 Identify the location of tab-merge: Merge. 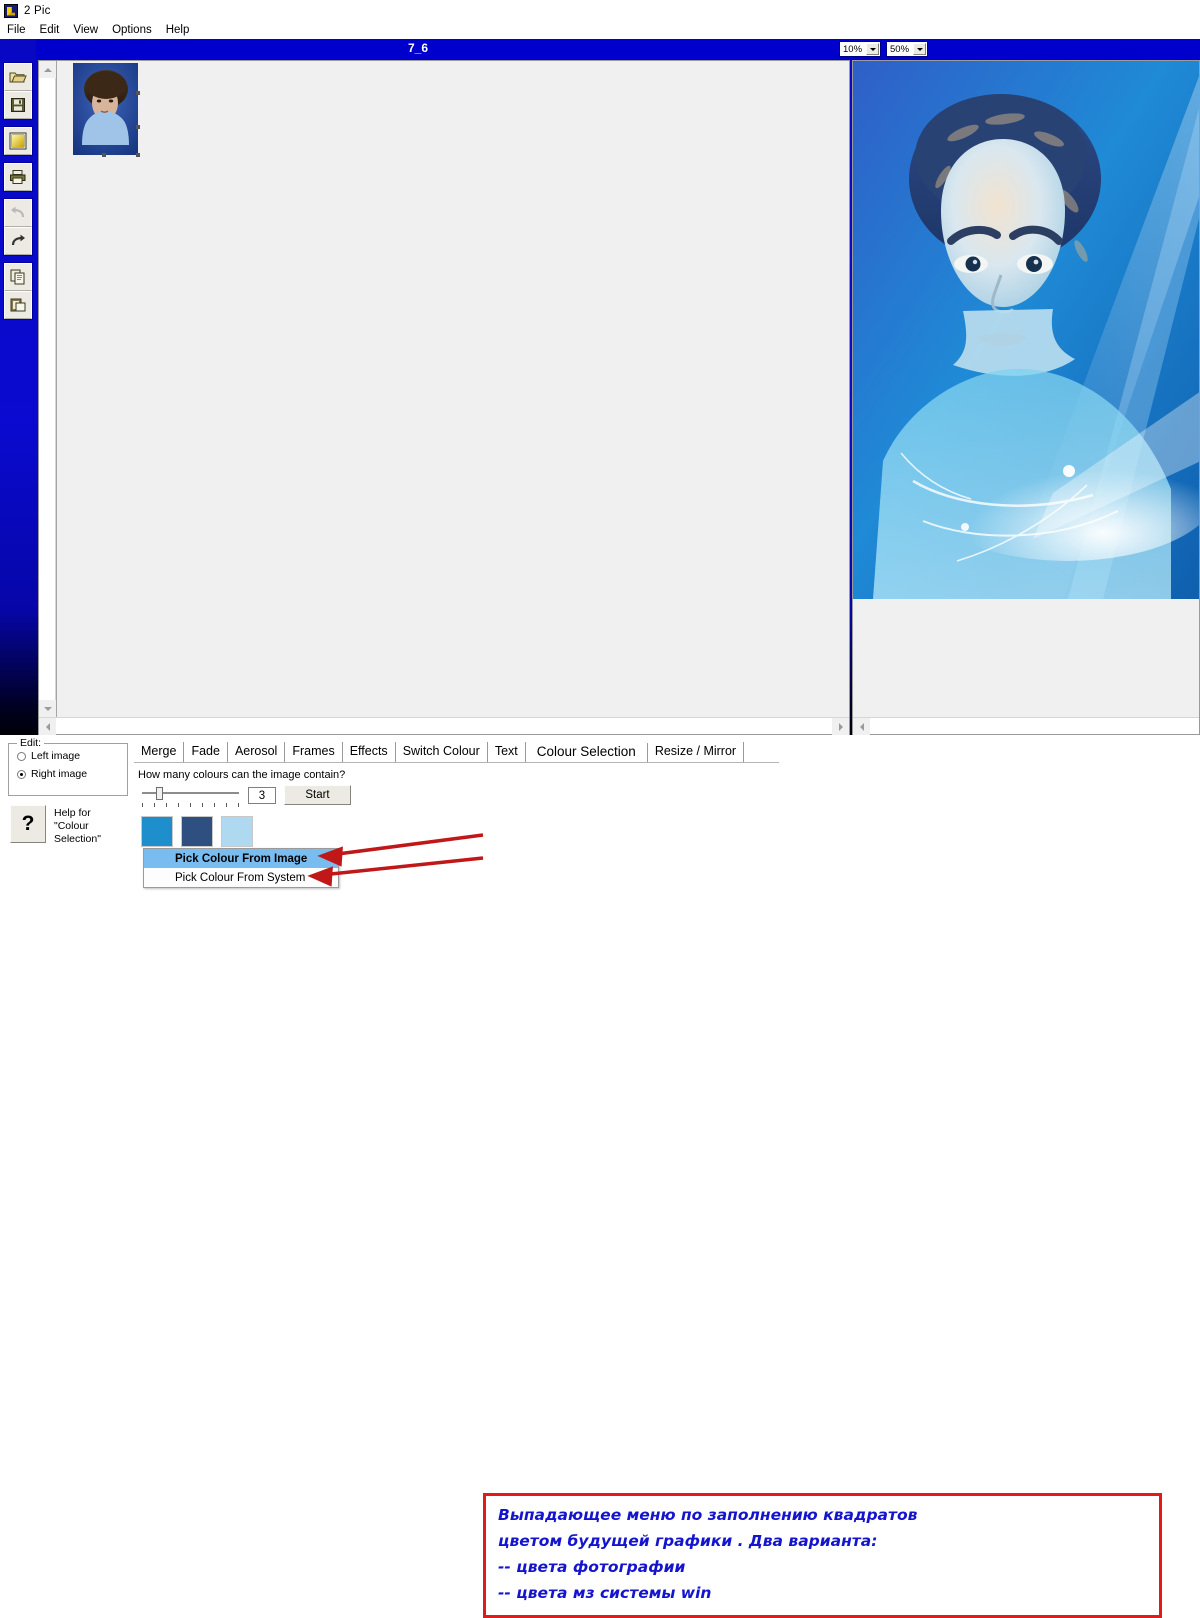
(159, 752).